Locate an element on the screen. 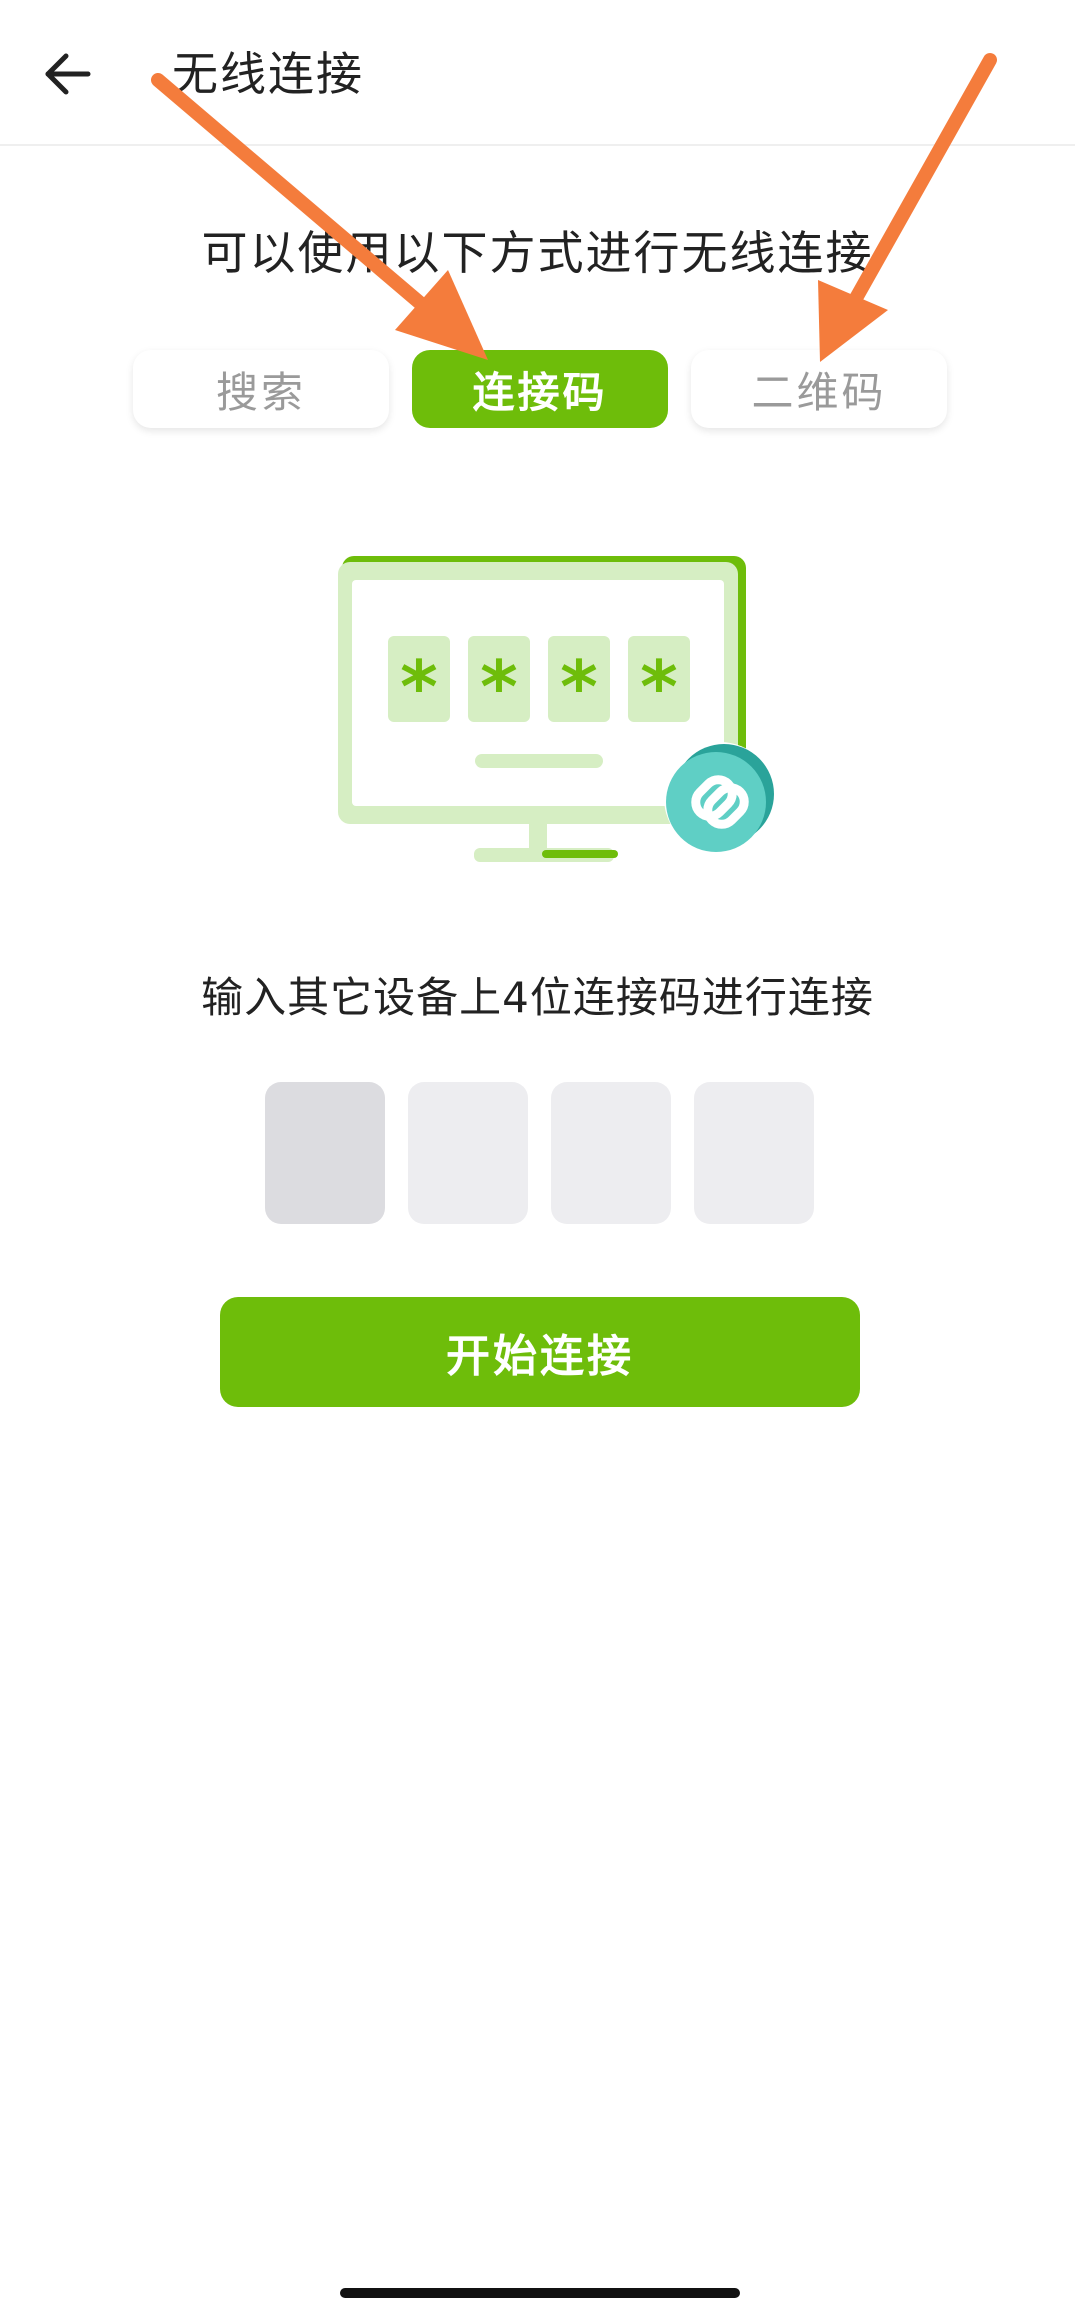  annotation-arrows is located at coordinates (574, 207).